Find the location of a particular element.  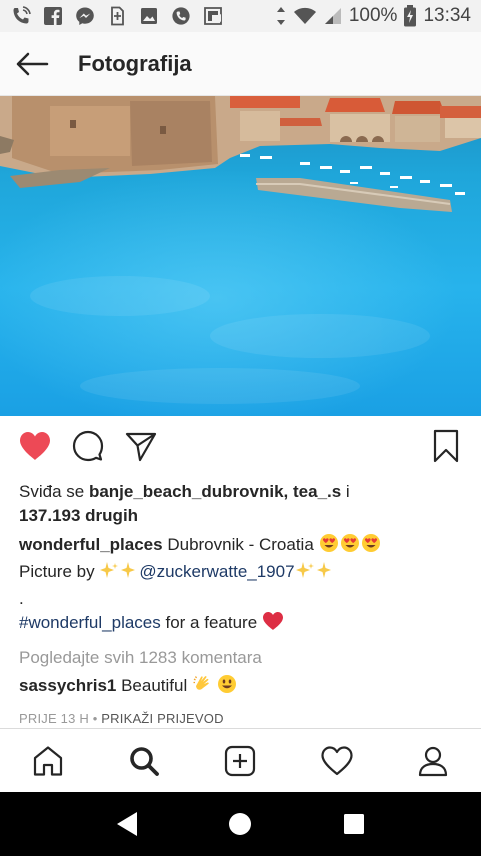

caption: wonderful_places Dubrovnik - Croatia is located at coordinates (241, 546).